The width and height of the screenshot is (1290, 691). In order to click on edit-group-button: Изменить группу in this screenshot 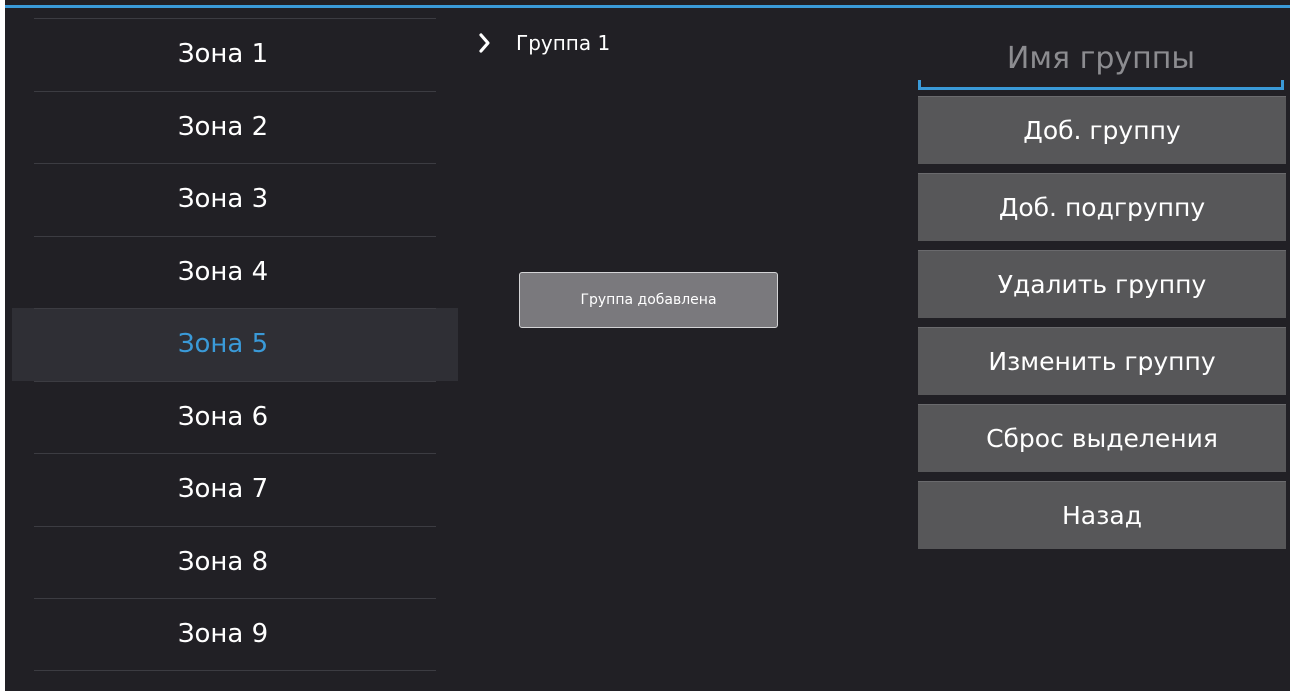, I will do `click(1102, 361)`.